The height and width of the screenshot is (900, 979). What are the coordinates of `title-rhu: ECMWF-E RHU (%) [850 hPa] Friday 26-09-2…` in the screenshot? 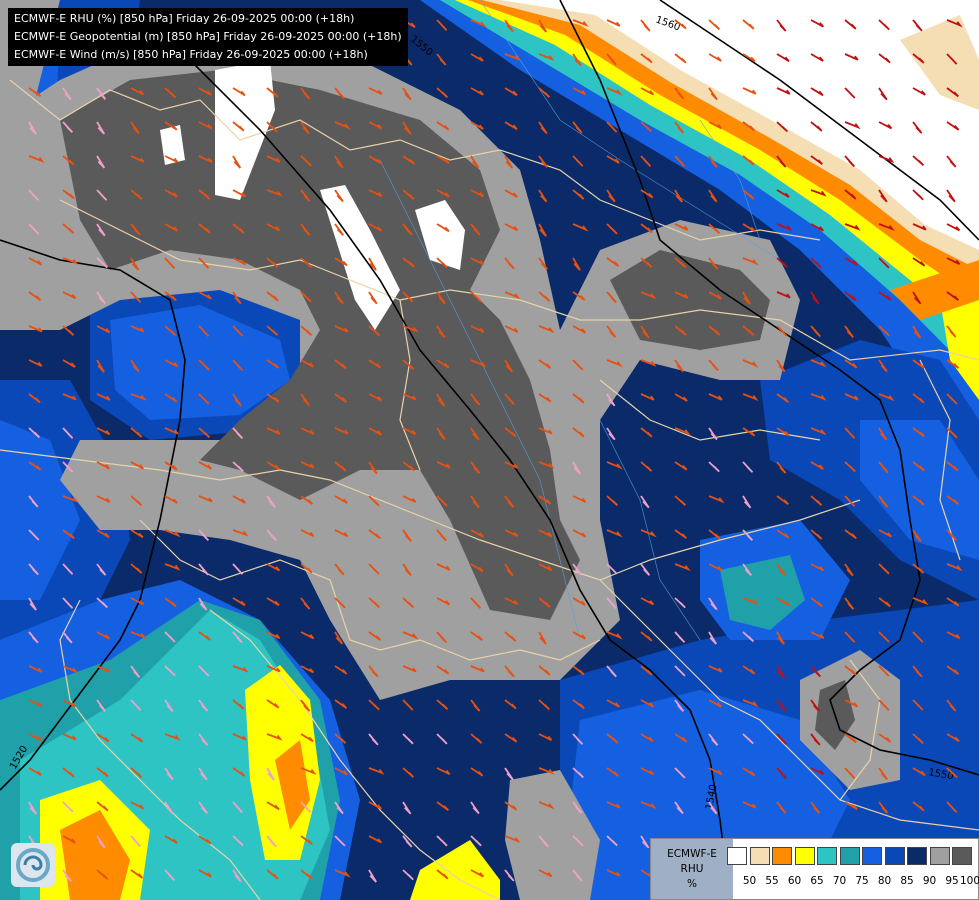 It's located at (184, 18).